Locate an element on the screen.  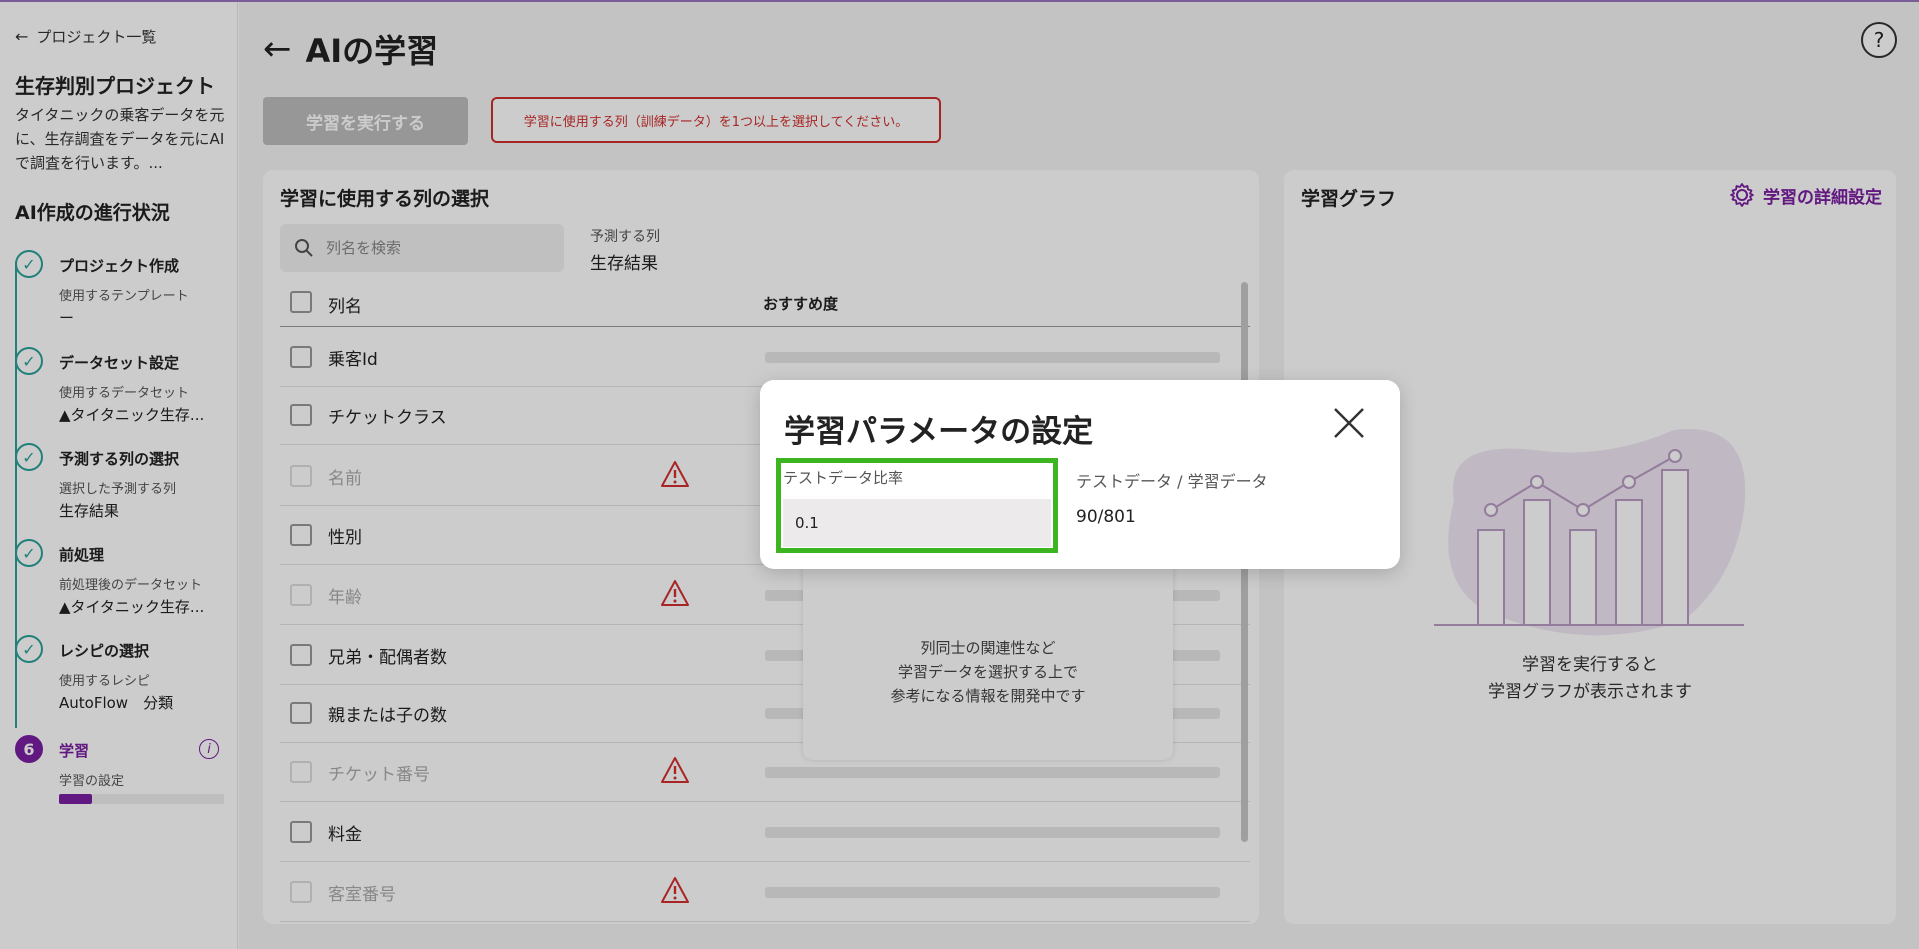
top-accent-line is located at coordinates (959, 1).